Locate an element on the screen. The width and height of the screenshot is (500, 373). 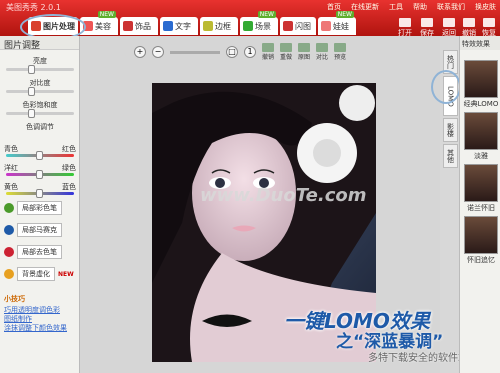
tab-accessory: 饰品 is located at coordinates (139, 26).